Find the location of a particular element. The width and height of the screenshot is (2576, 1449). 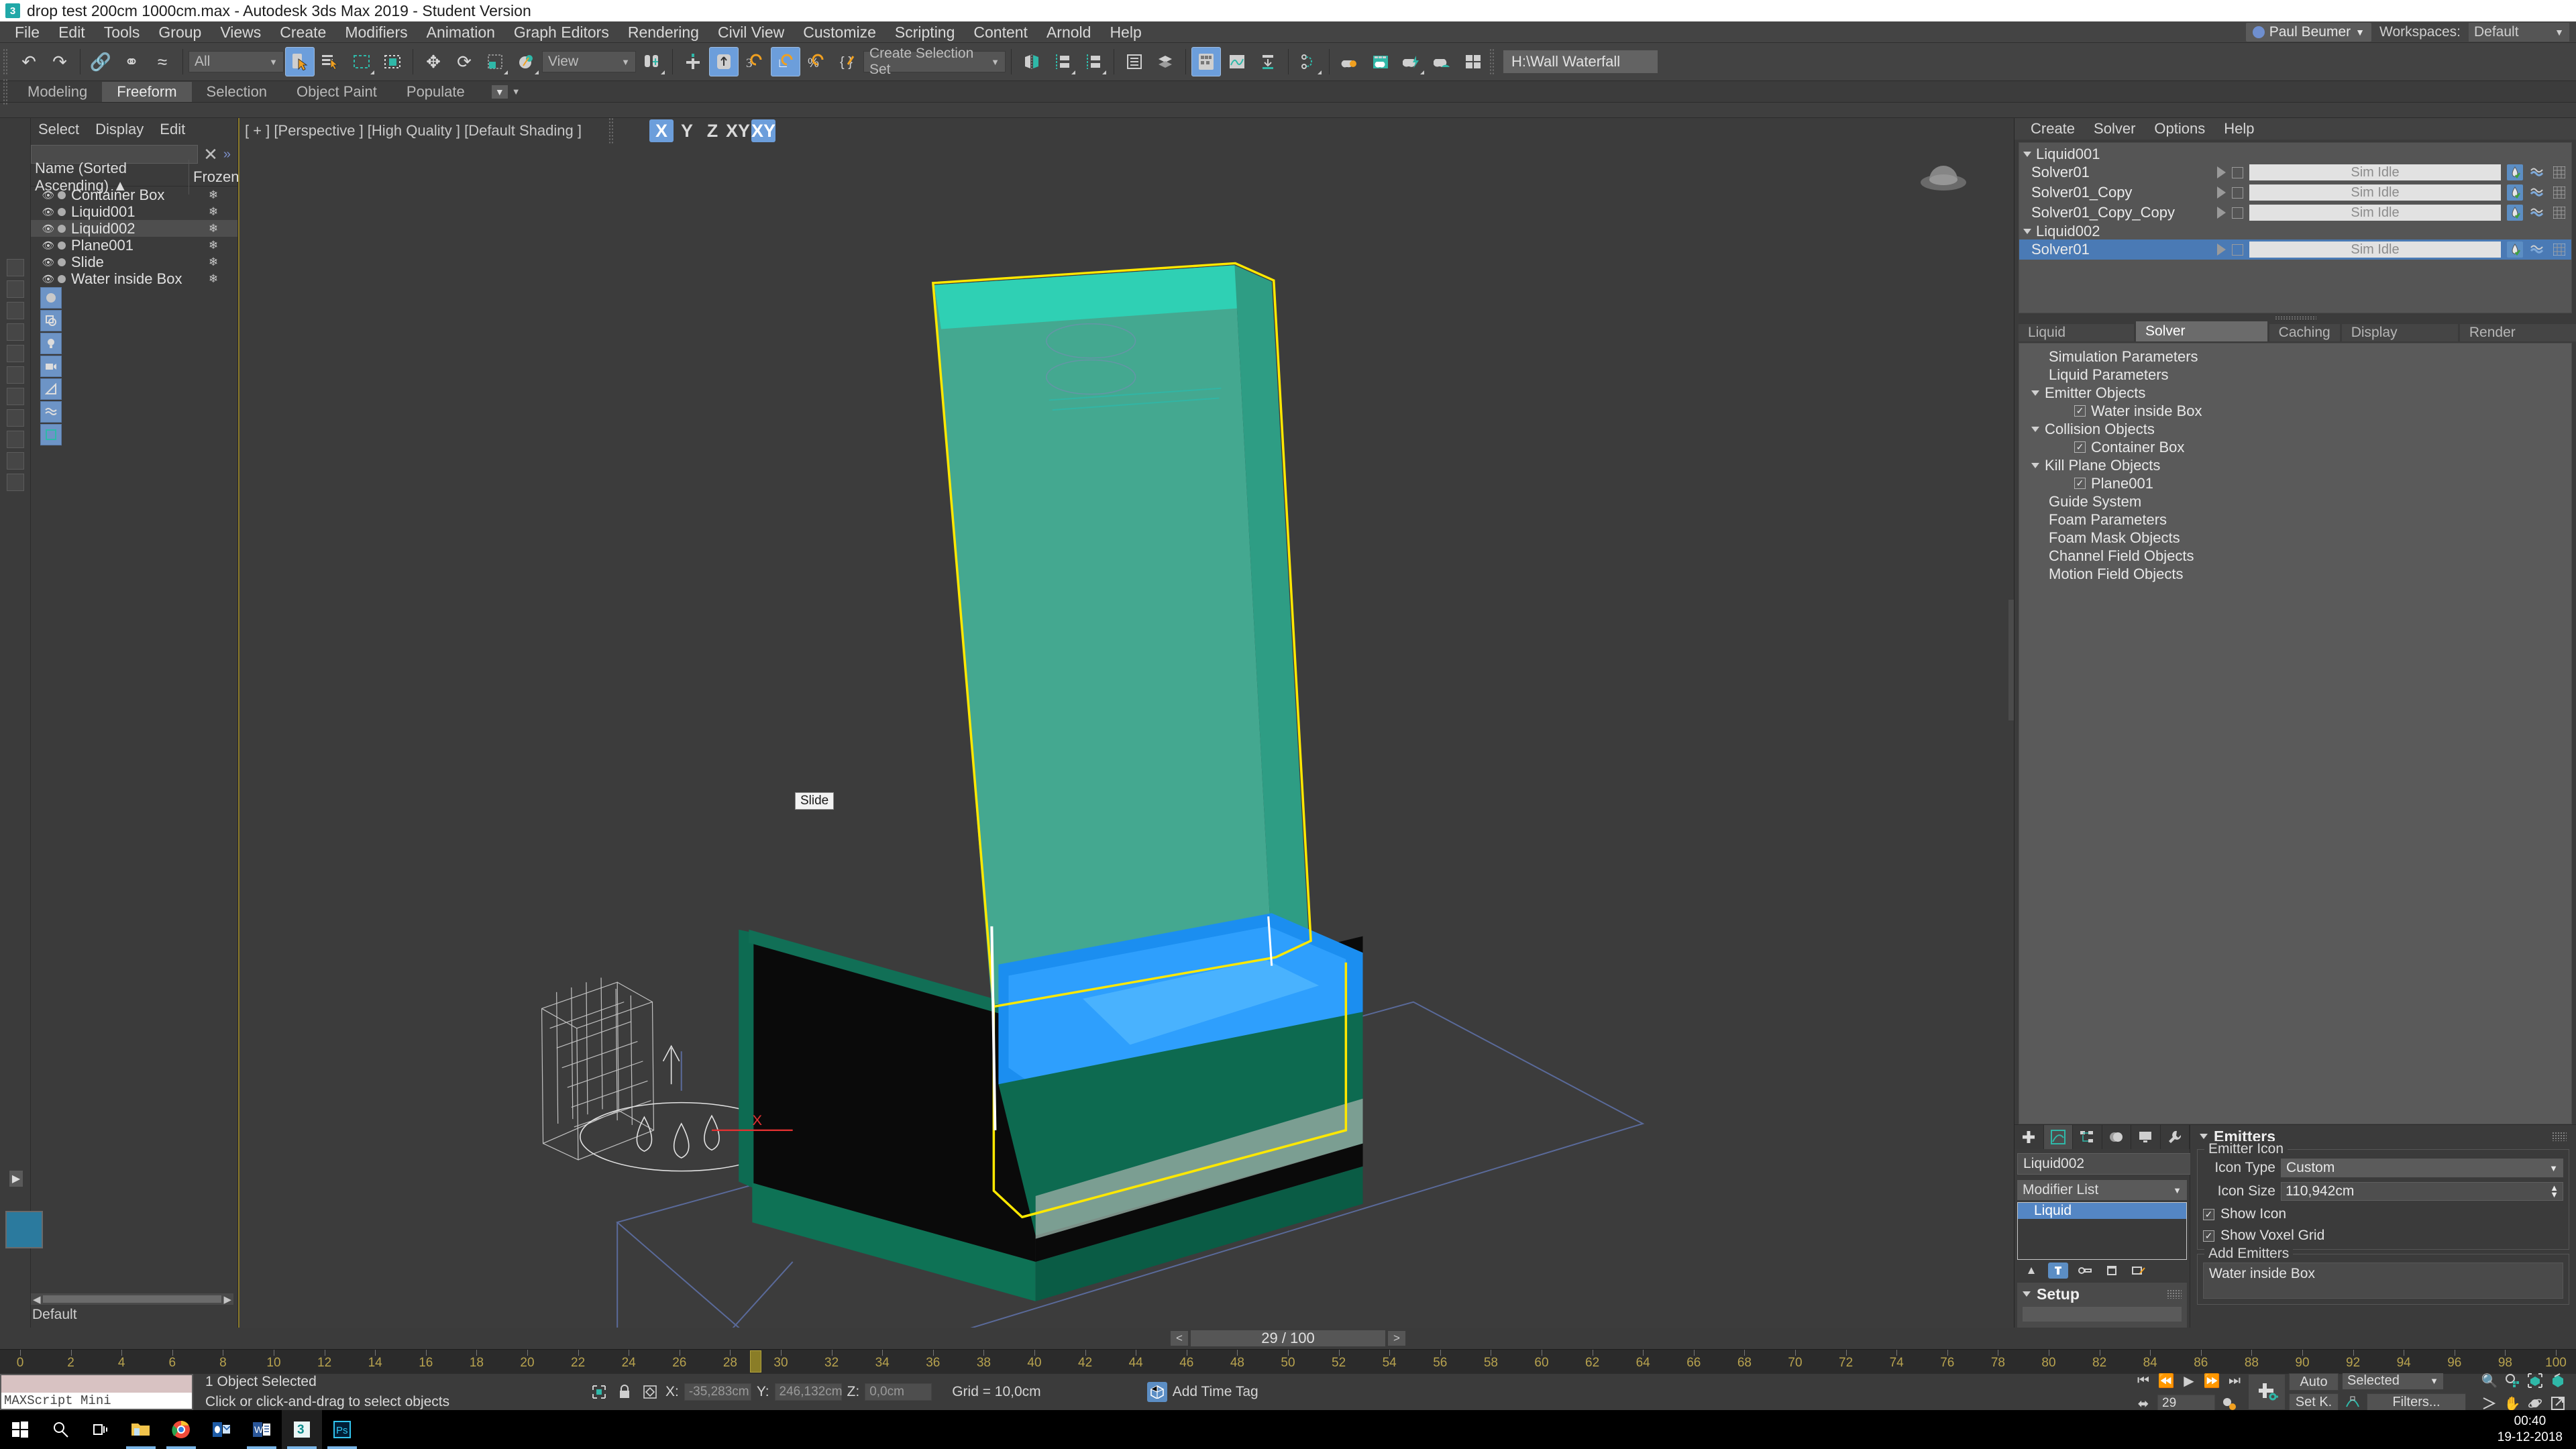

absolute-relative-transform-icon is located at coordinates (650, 1392).